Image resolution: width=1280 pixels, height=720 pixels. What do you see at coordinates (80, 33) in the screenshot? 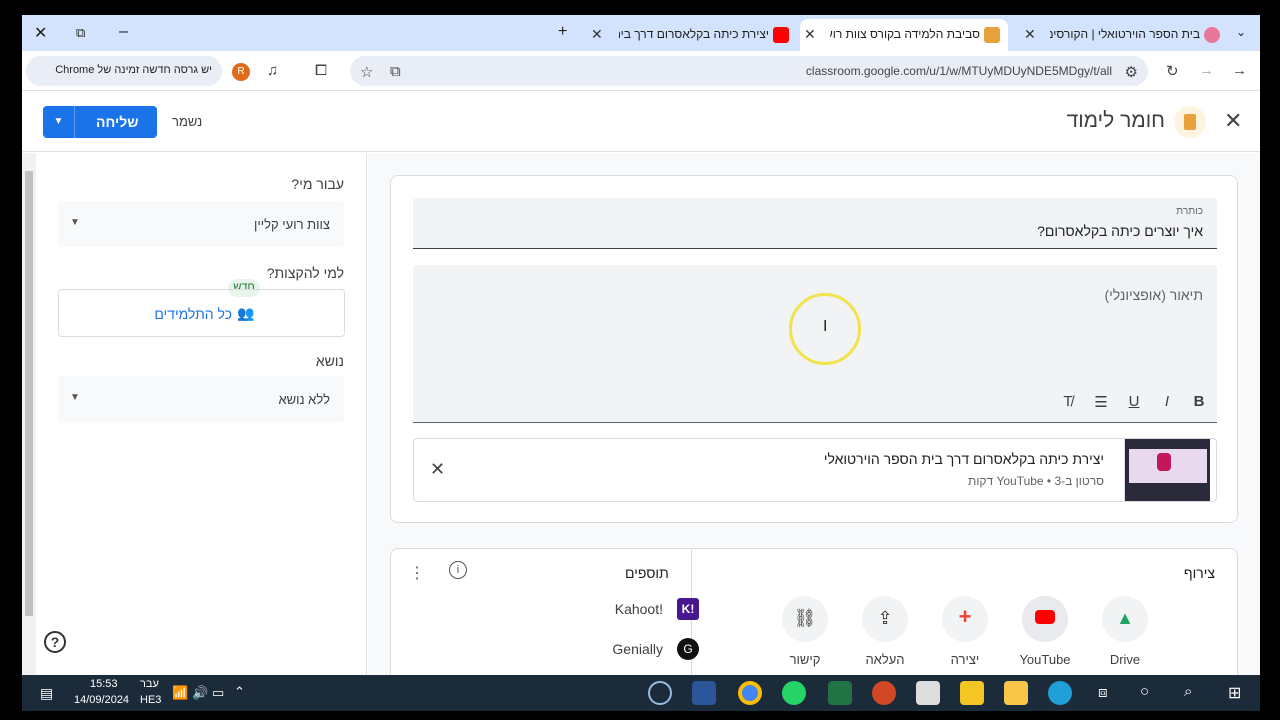
I see `window-restore-icon: ⧉` at bounding box center [80, 33].